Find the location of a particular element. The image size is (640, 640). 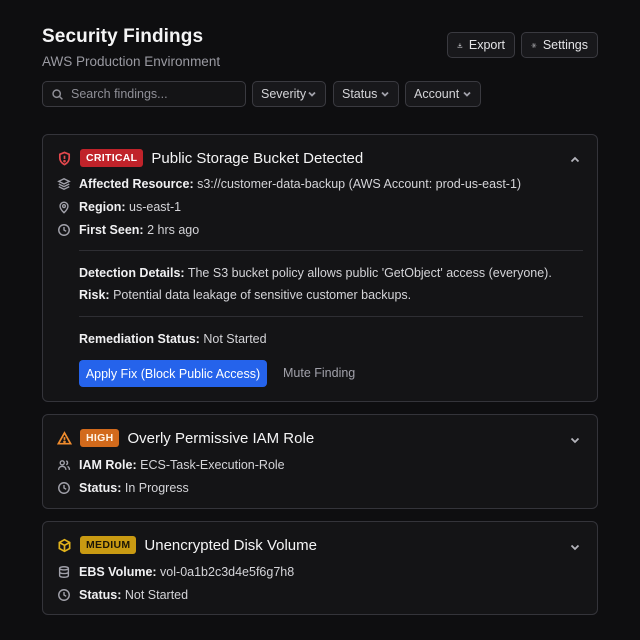

download-icon is located at coordinates (460, 45).